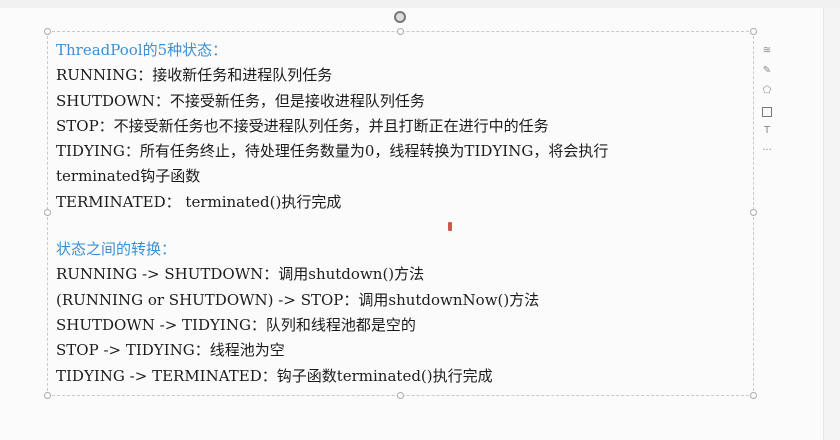 The height and width of the screenshot is (440, 840). I want to click on more-icon: ···, so click(767, 151).